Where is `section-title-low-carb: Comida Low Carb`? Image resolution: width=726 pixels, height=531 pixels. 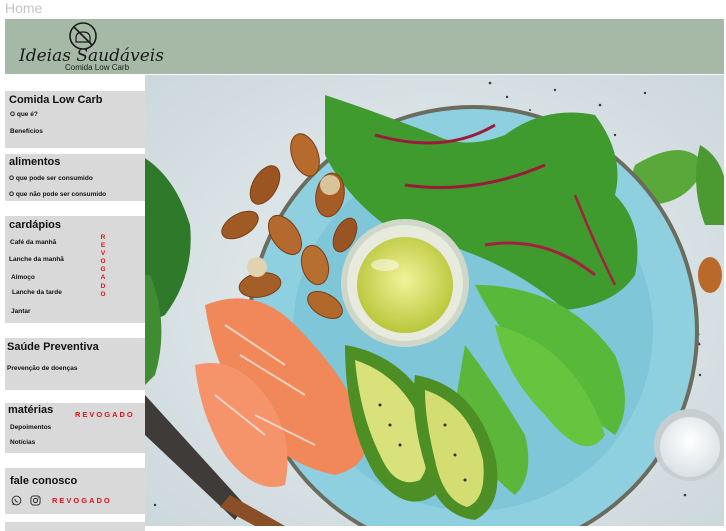
section-title-low-carb: Comida Low Carb is located at coordinates (56, 100).